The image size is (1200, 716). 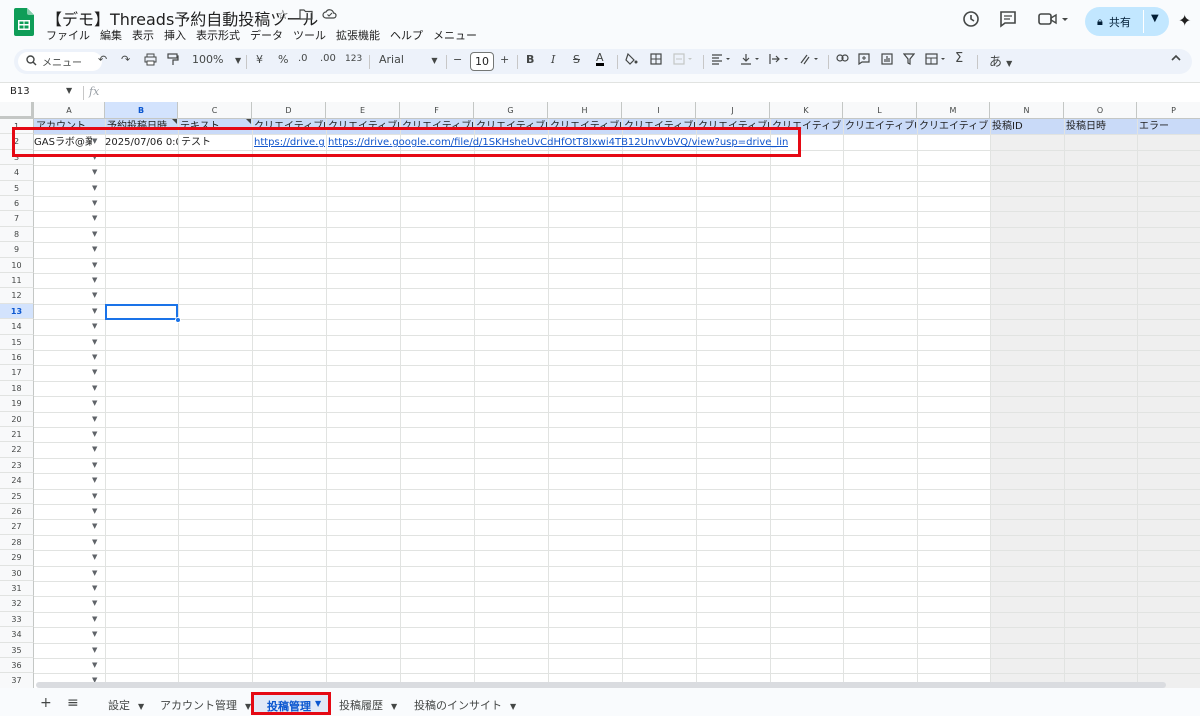 What do you see at coordinates (363, 110) in the screenshot?
I see `column-header-e: E` at bounding box center [363, 110].